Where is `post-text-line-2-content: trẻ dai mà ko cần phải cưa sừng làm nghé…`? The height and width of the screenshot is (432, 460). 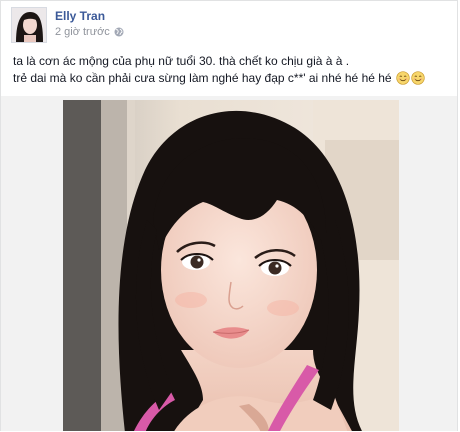 post-text-line-2-content: trẻ dai mà ko cần phải cưa sừng làm nghé… is located at coordinates (202, 78).